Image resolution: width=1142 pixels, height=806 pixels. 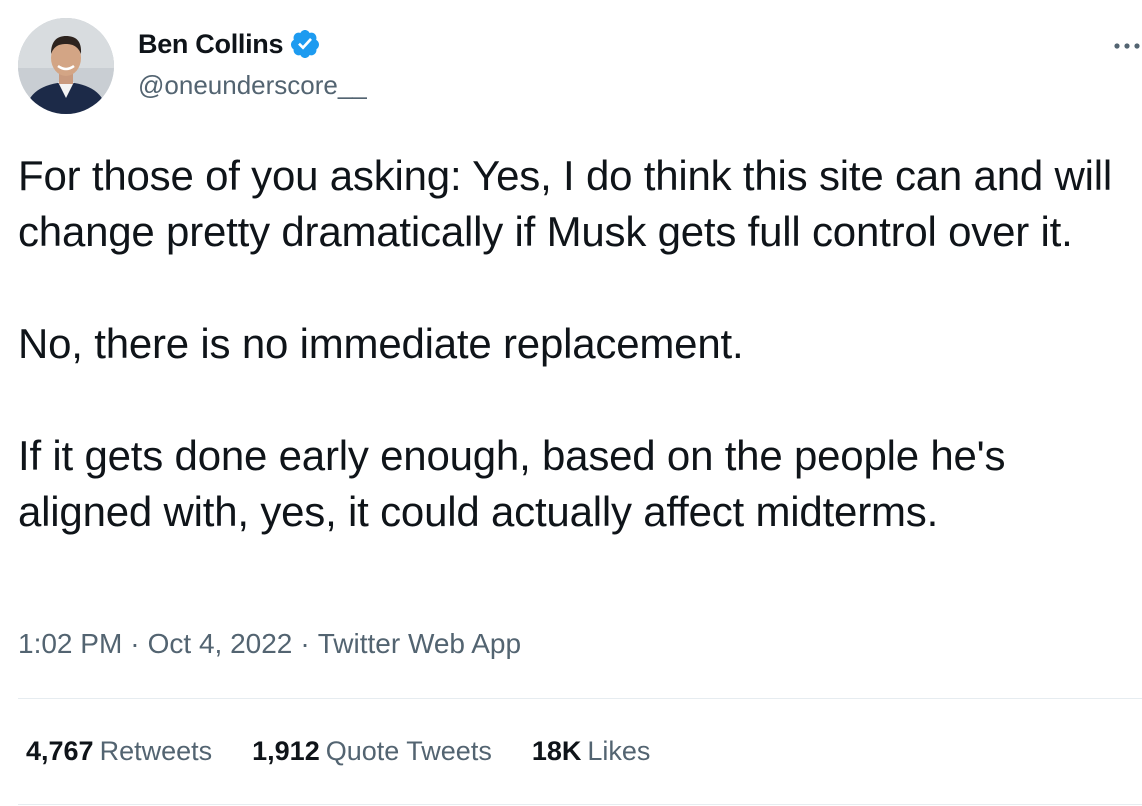 I want to click on retweets-stat: 4,767 Retweets, so click(x=119, y=751).